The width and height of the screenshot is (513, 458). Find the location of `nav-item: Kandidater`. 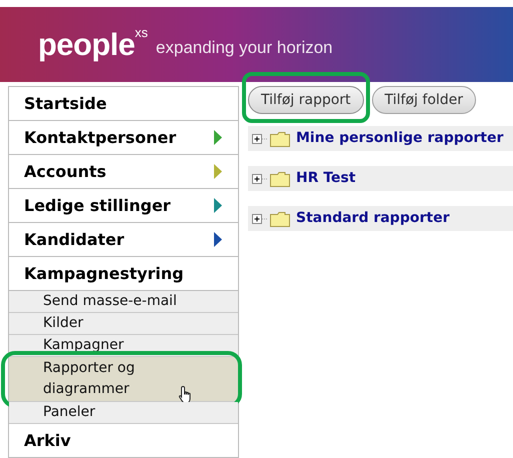

nav-item: Kandidater is located at coordinates (123, 240).